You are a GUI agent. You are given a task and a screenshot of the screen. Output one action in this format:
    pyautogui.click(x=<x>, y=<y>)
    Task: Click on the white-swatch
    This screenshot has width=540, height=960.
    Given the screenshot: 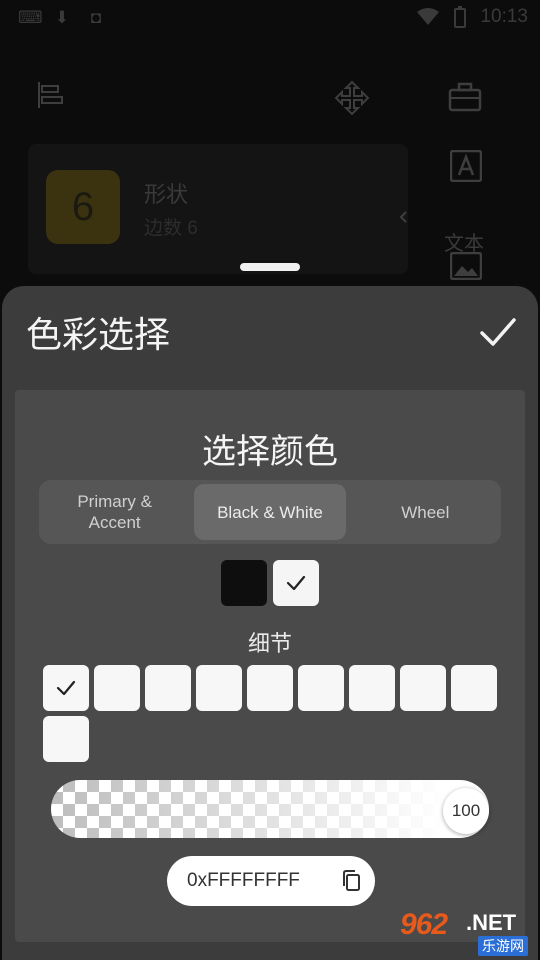 What is the action you would take?
    pyautogui.click(x=296, y=583)
    